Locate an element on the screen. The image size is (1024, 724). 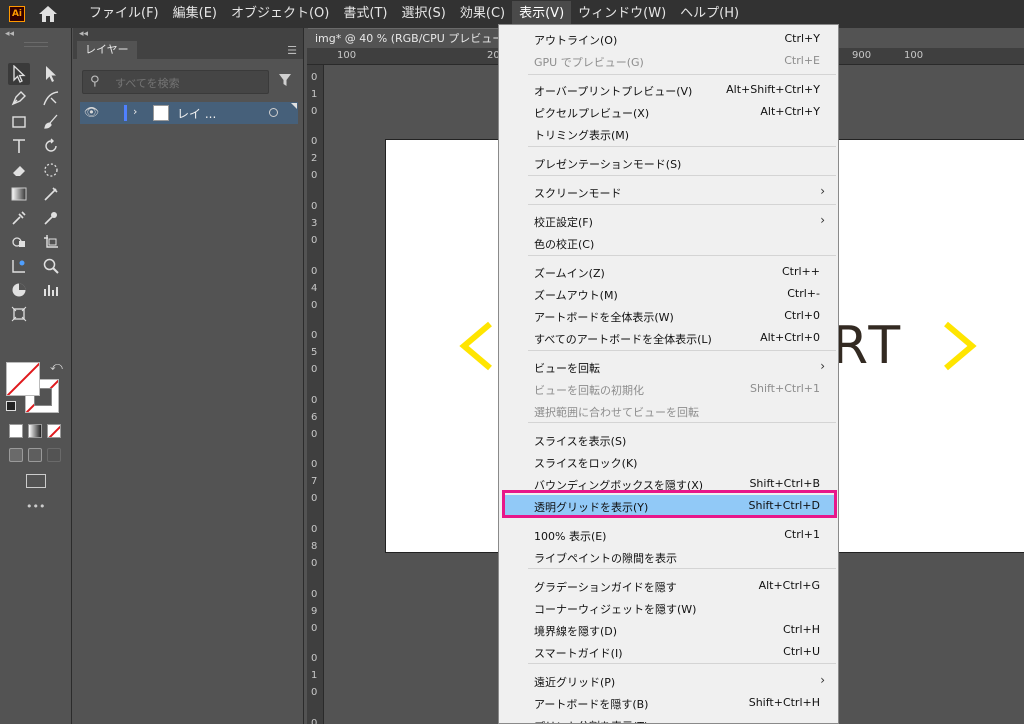
selection-tool-icon is located at coordinates (19, 74).